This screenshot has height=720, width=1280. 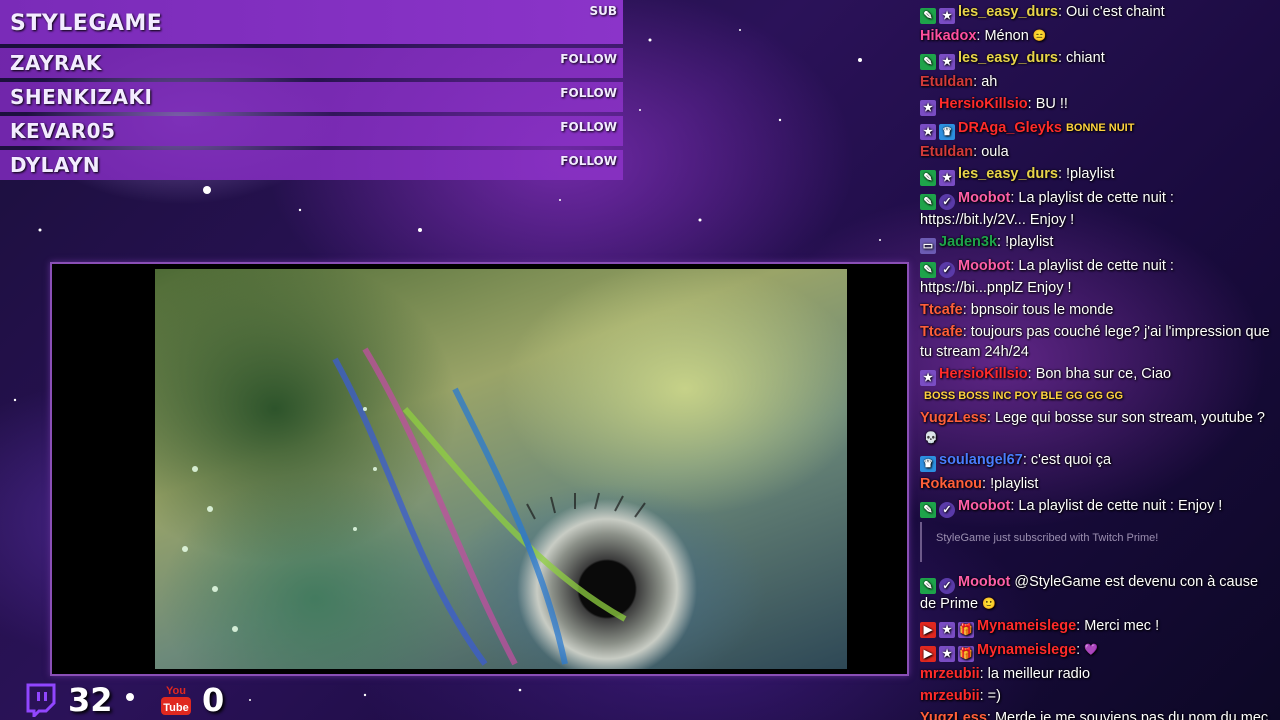 What do you see at coordinates (928, 246) in the screenshot?
I see `tv-badge-icon: ▭` at bounding box center [928, 246].